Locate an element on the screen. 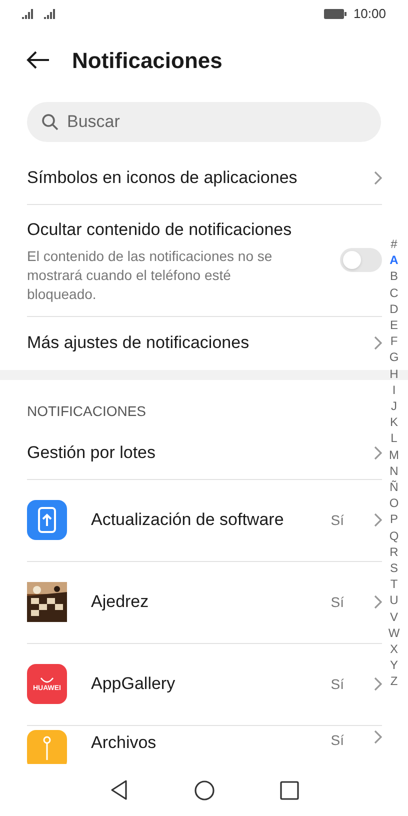 Image resolution: width=408 pixels, height=816 pixels. index-letter: D is located at coordinates (394, 309).